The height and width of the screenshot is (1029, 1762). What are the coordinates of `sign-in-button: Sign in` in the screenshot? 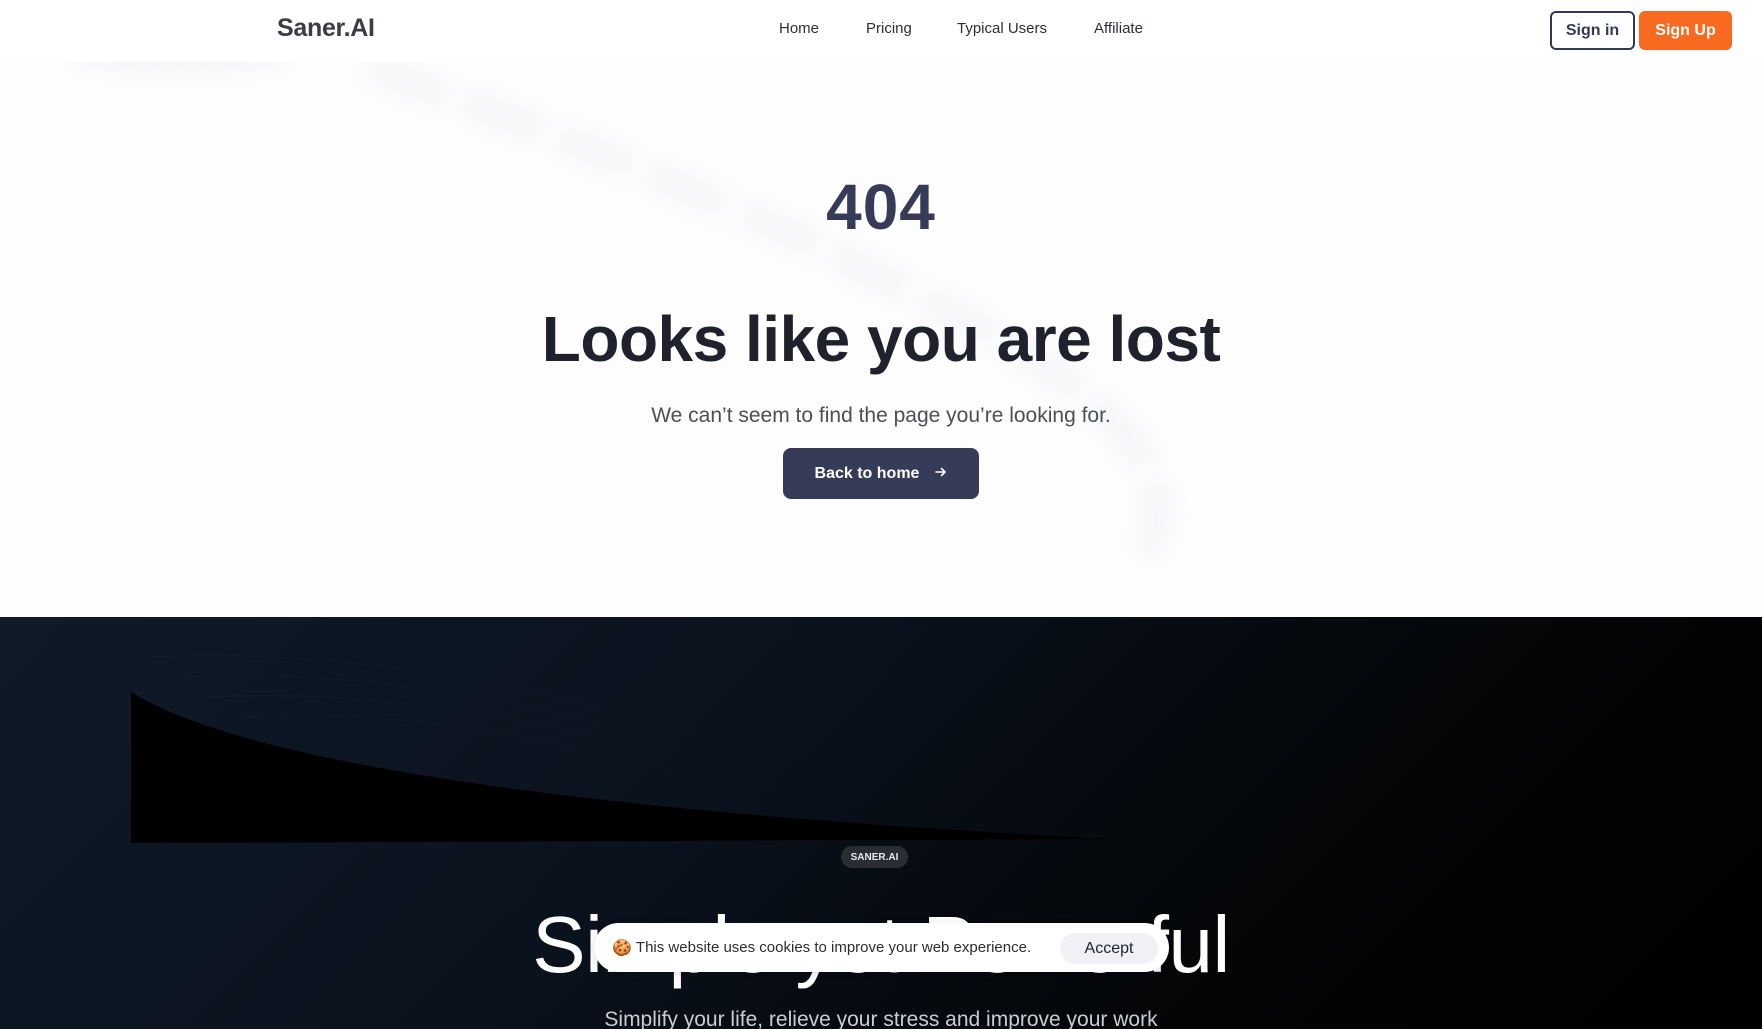 It's located at (1592, 30).